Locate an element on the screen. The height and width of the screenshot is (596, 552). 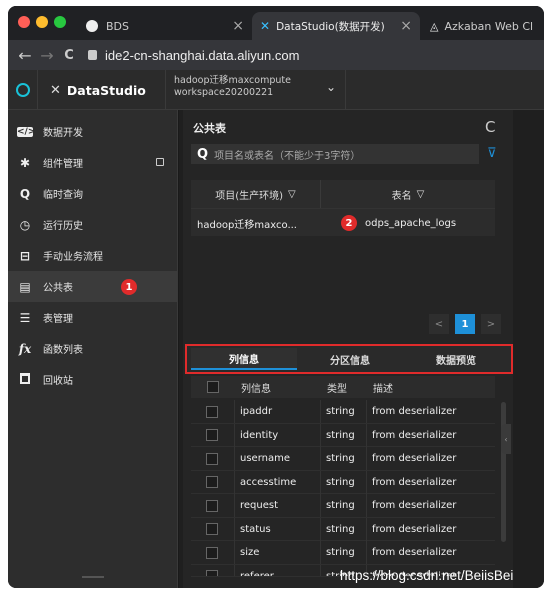
table-row: hadoop迁移maxco... 2 odps_apache_logs is located at coordinates (343, 222).